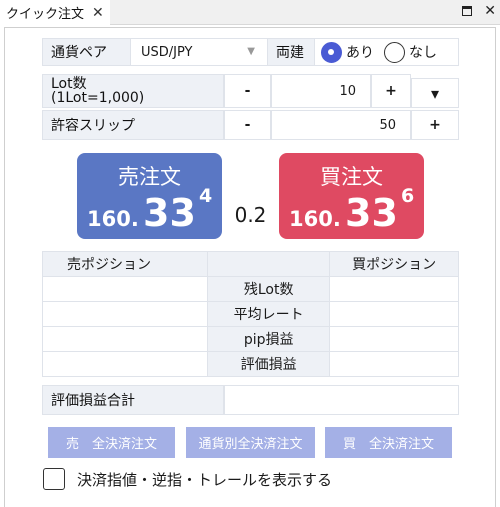  Describe the element at coordinates (205, 479) in the screenshot. I see `show-exit-orders-label: 決済指値・逆指・トレールを表示する` at that location.